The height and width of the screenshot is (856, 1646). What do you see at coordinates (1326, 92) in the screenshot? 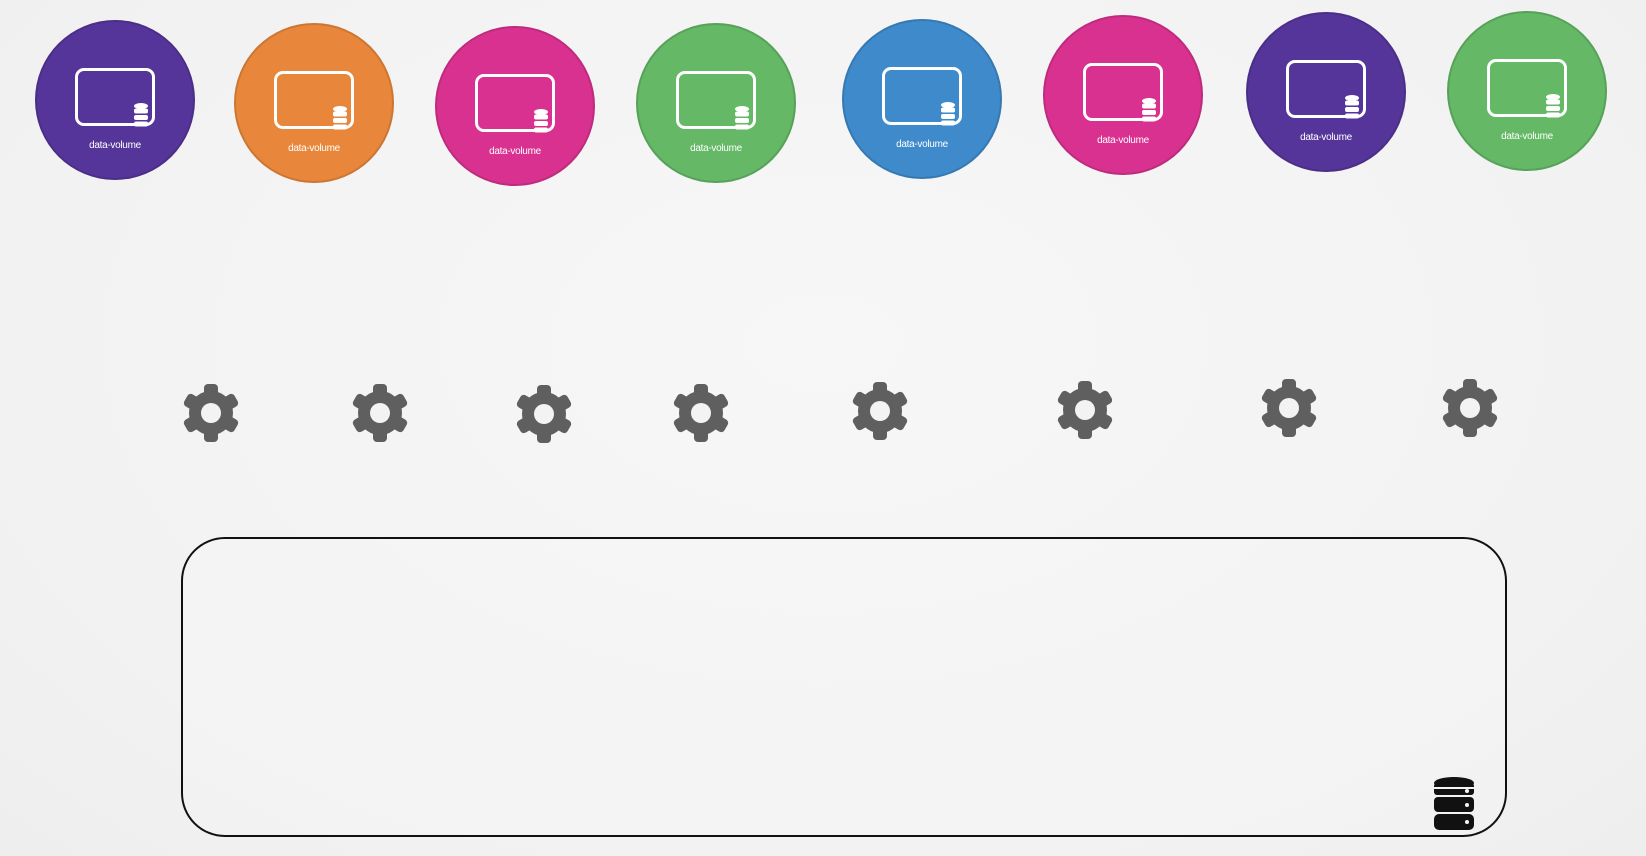
I see `pod-7: data-volume` at bounding box center [1326, 92].